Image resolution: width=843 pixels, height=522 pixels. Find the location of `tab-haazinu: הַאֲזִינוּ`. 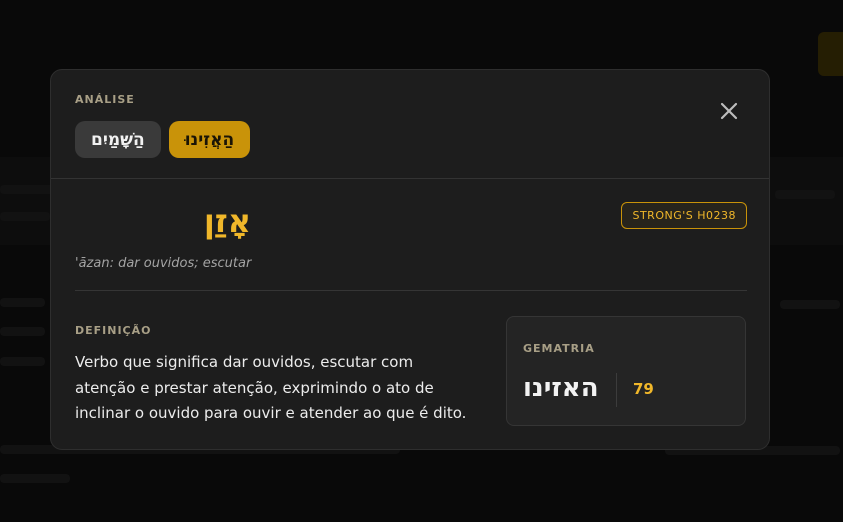

tab-haazinu: הַאֲזִינוּ is located at coordinates (209, 139).